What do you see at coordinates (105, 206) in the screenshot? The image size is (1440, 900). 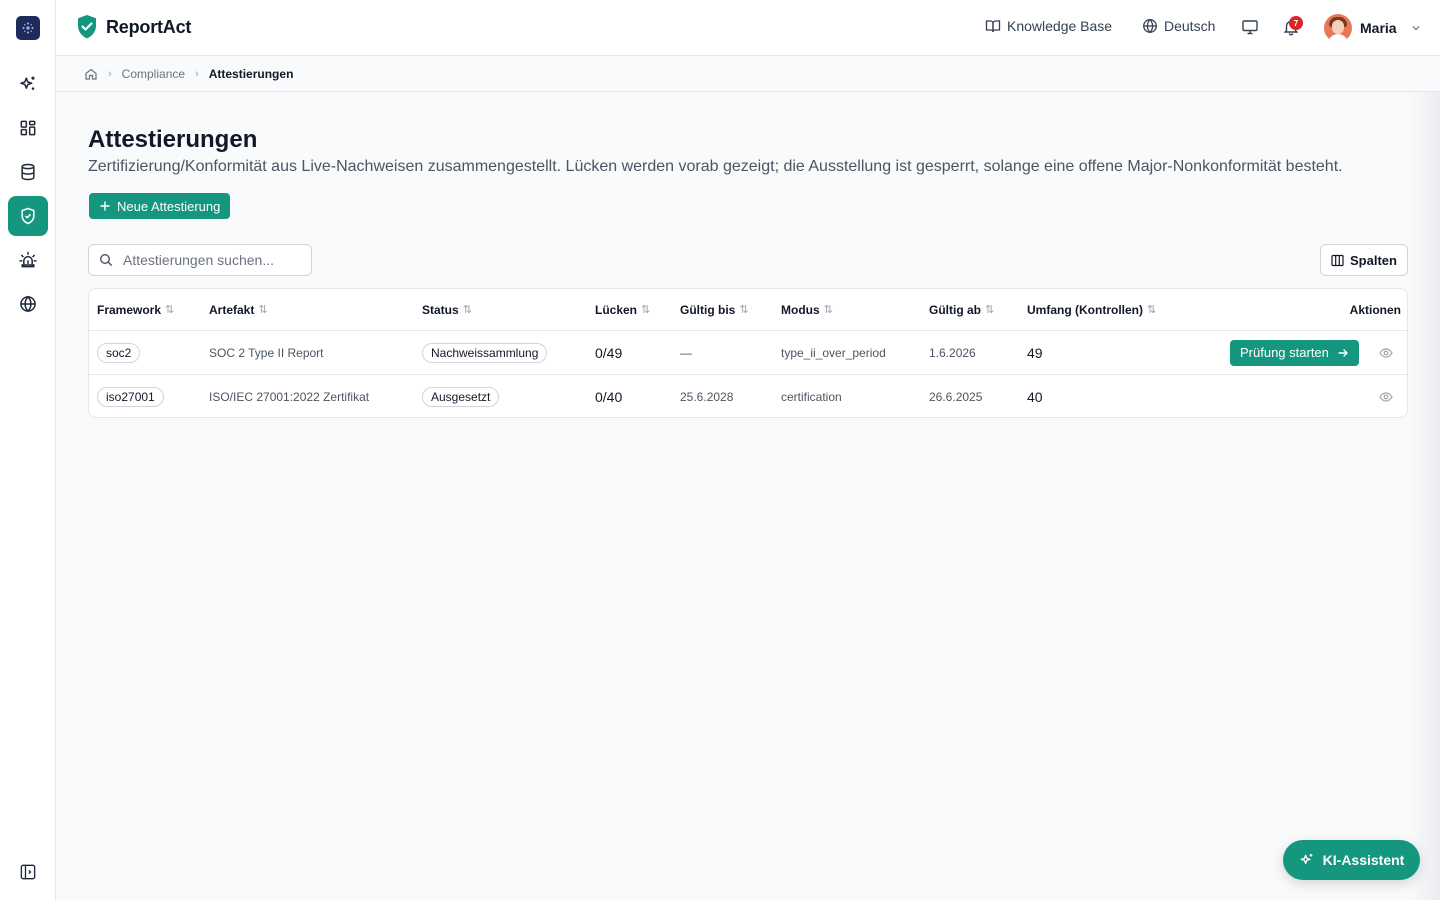 I see `plus-icon` at bounding box center [105, 206].